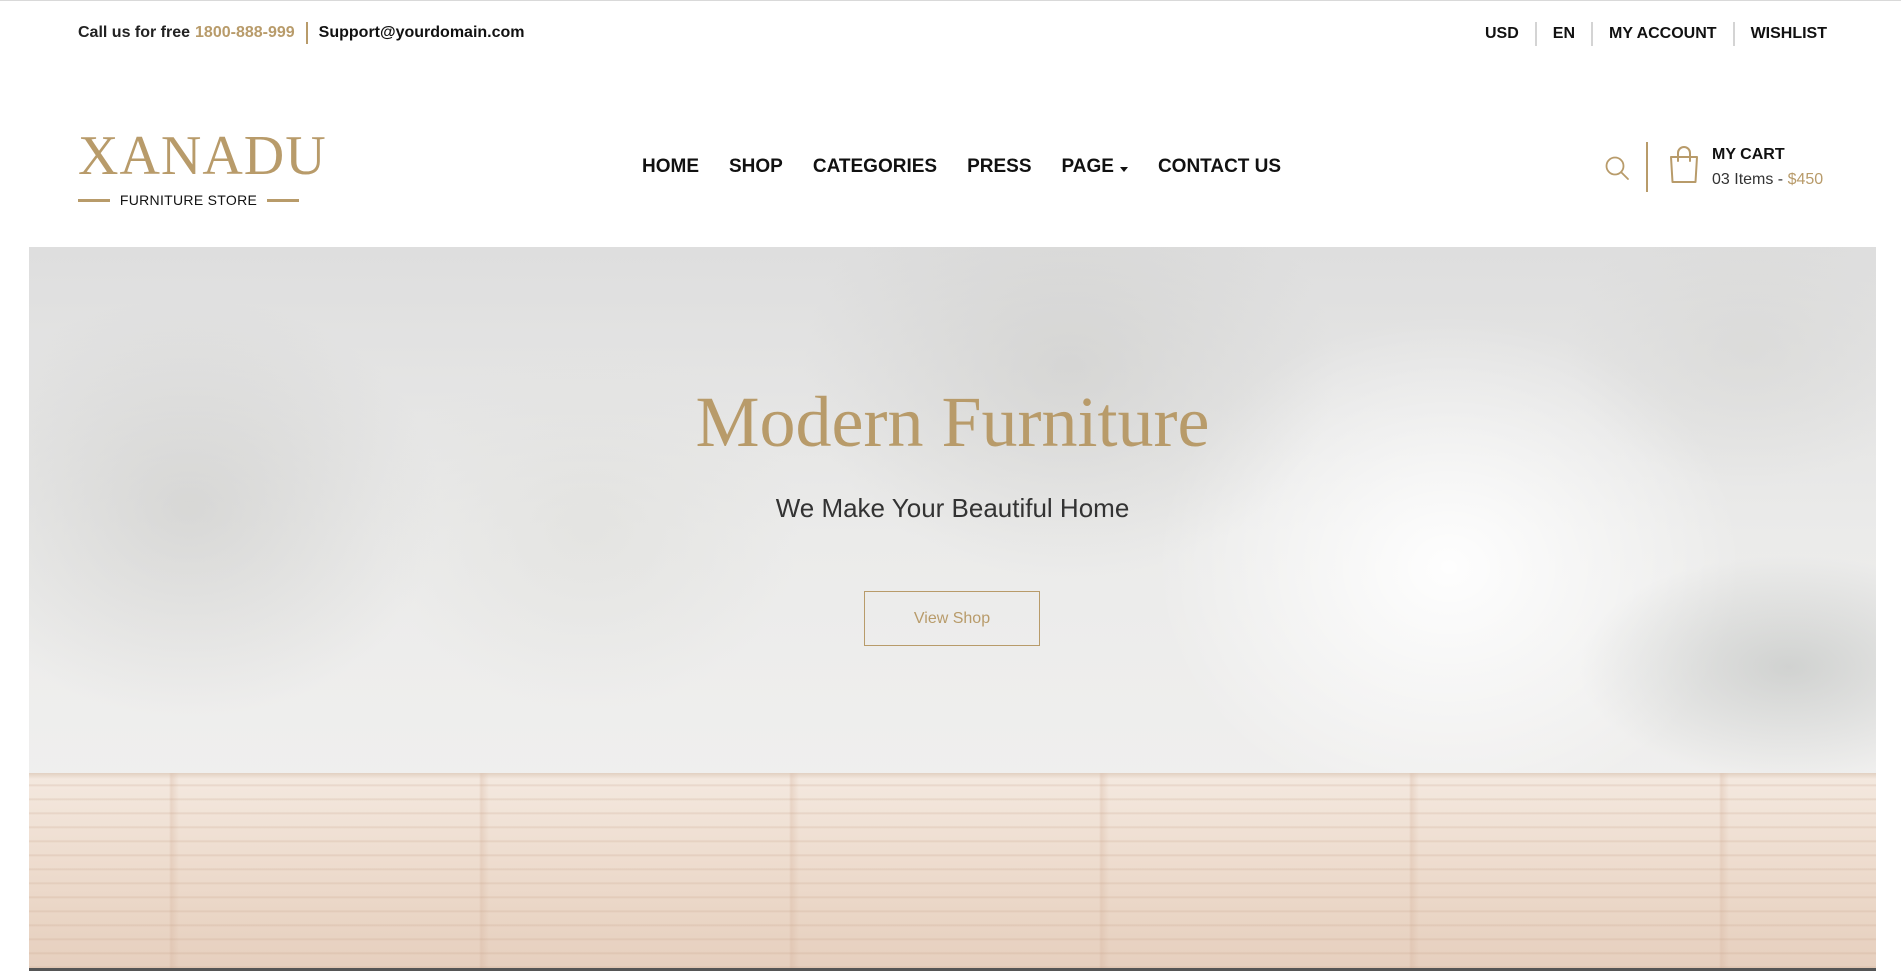 This screenshot has width=1901, height=971. Describe the element at coordinates (202, 156) in the screenshot. I see `logo-title: XANADU` at that location.